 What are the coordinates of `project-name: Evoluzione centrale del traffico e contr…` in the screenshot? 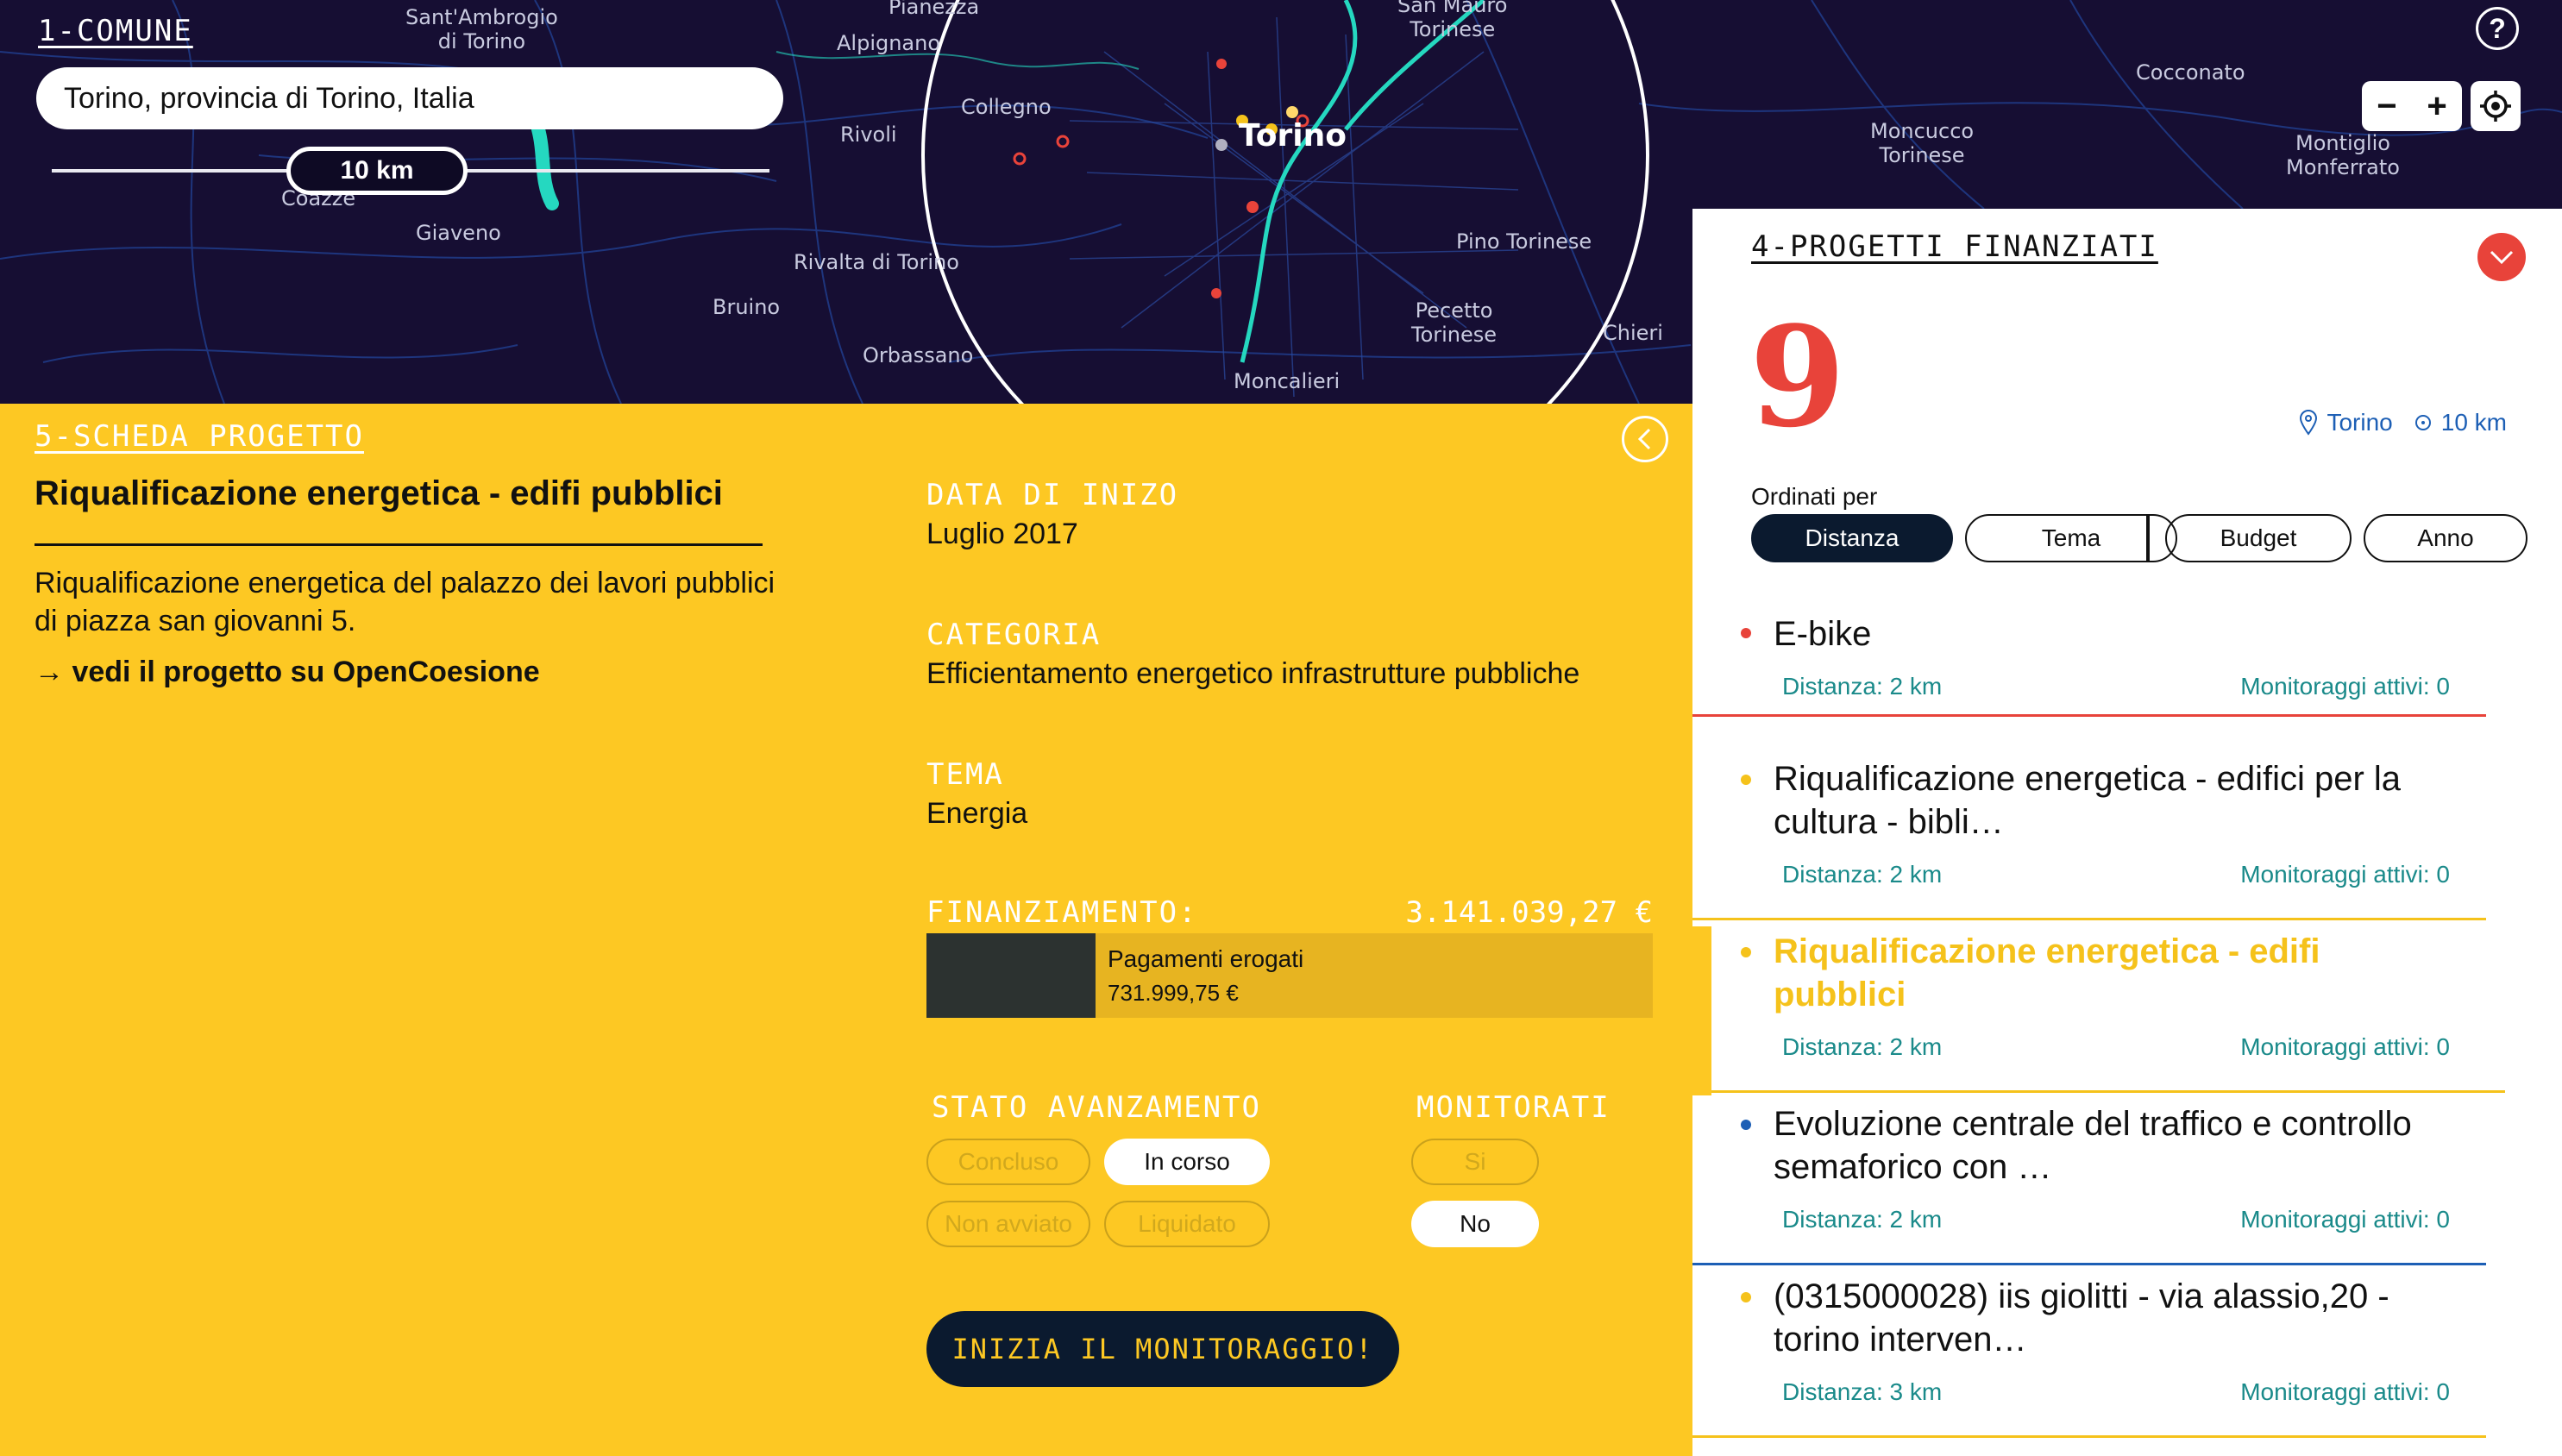 It's located at (2093, 1146).